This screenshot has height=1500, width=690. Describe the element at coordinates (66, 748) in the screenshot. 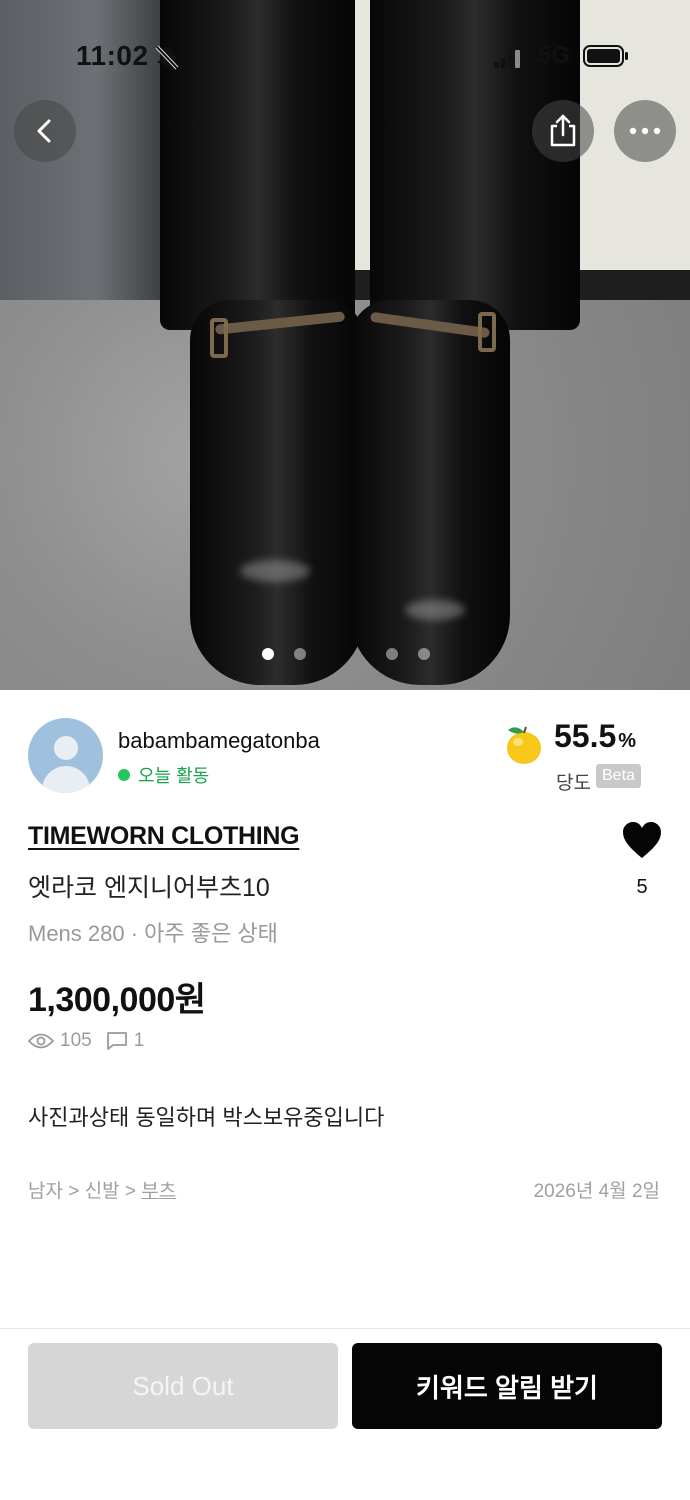

I see `avatar-head-shape` at that location.